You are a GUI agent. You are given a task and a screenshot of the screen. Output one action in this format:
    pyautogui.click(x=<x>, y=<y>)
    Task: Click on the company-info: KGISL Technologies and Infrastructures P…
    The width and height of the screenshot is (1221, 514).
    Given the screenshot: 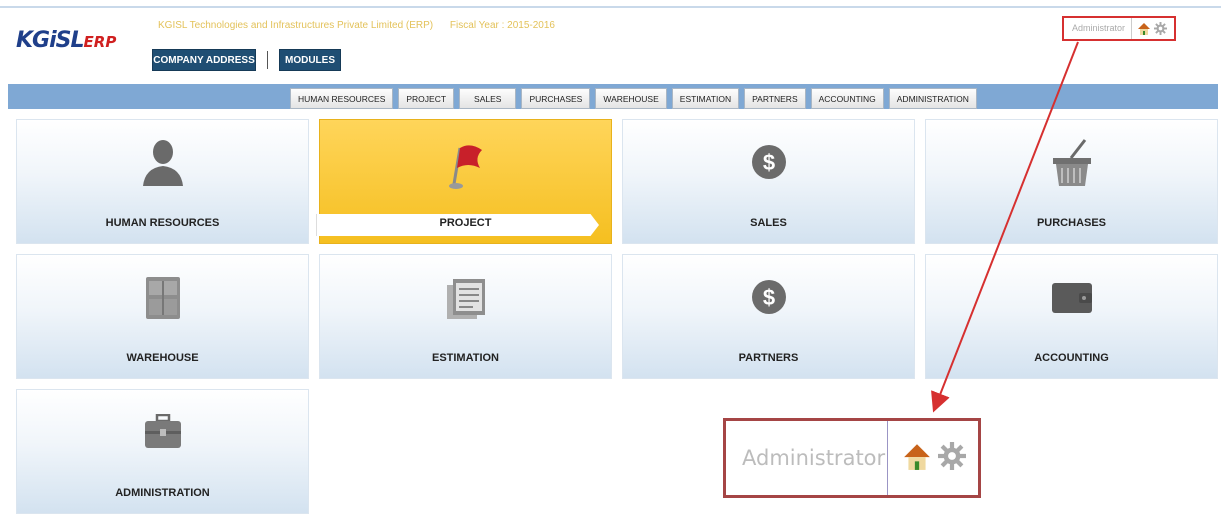 What is the action you would take?
    pyautogui.click(x=356, y=25)
    